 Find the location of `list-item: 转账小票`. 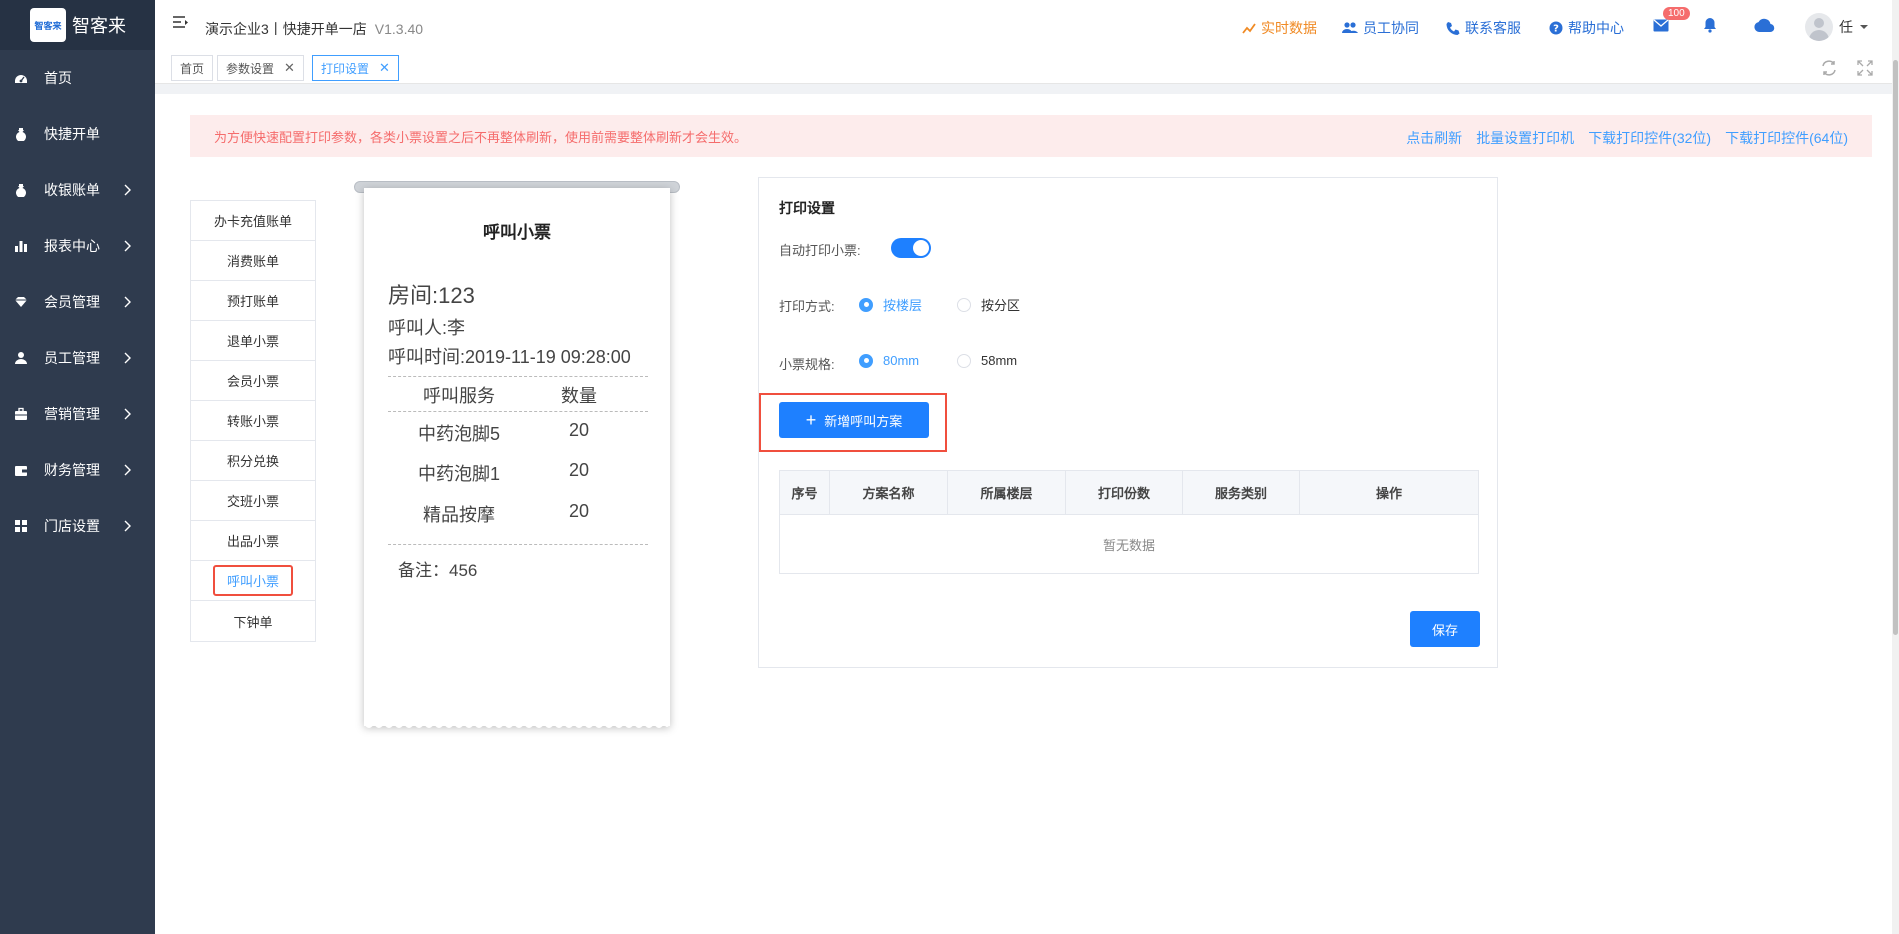

list-item: 转账小票 is located at coordinates (253, 421).